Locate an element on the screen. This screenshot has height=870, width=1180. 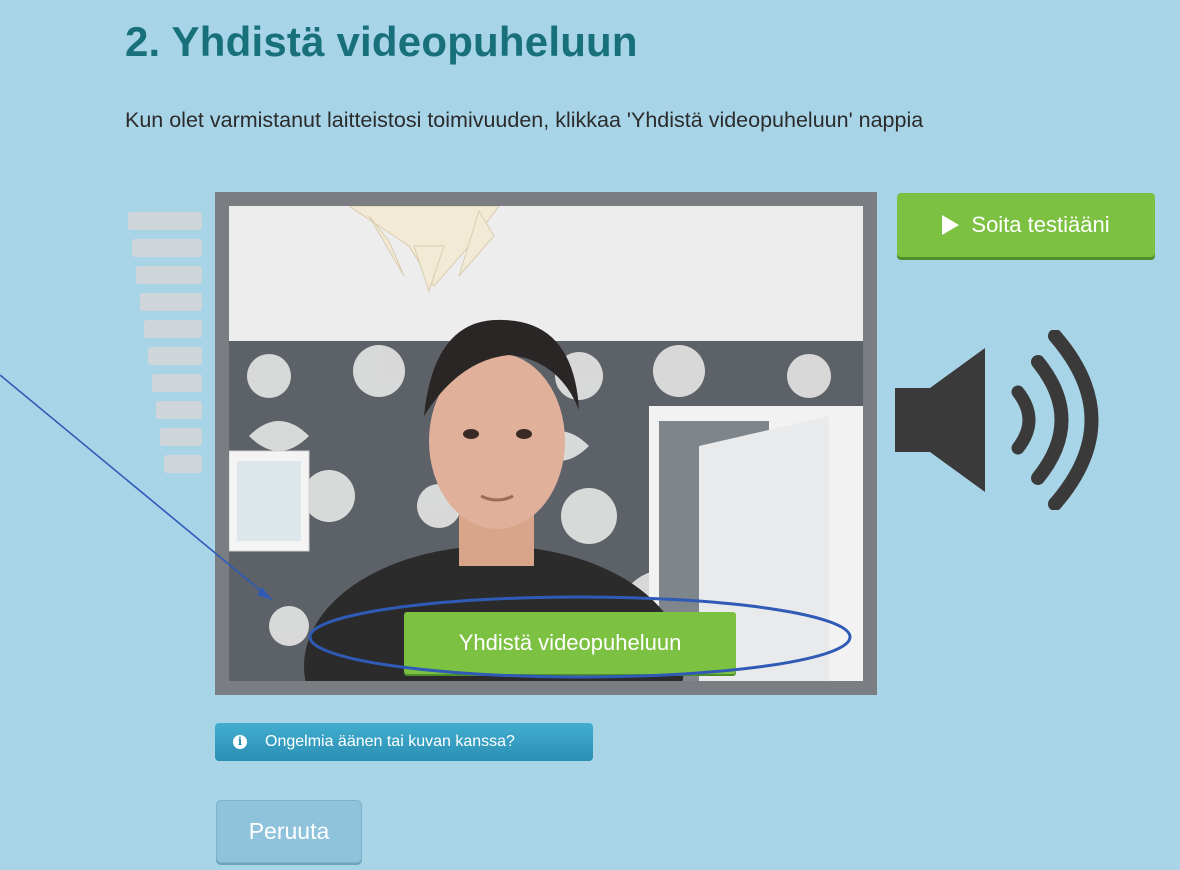
audio-level-meter is located at coordinates (165, 347).